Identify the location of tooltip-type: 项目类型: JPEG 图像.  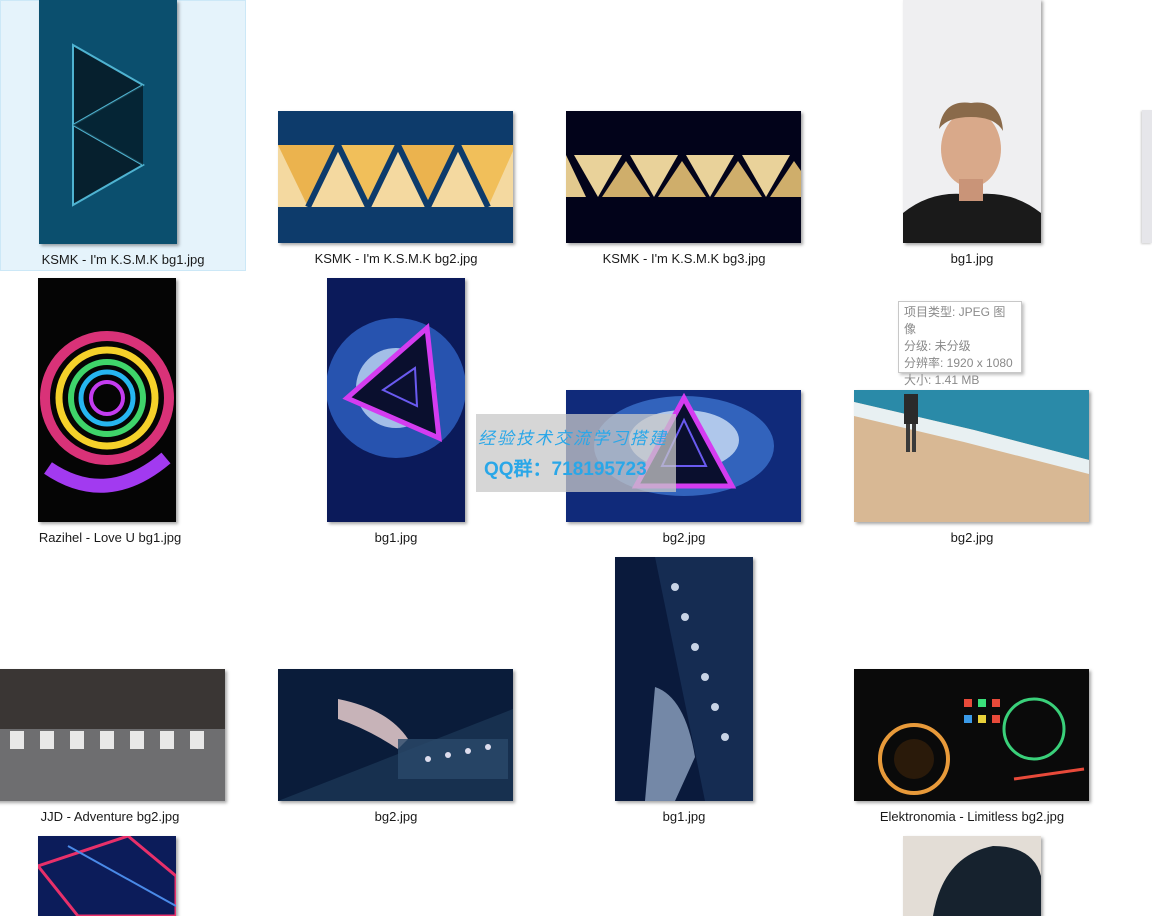
(955, 320).